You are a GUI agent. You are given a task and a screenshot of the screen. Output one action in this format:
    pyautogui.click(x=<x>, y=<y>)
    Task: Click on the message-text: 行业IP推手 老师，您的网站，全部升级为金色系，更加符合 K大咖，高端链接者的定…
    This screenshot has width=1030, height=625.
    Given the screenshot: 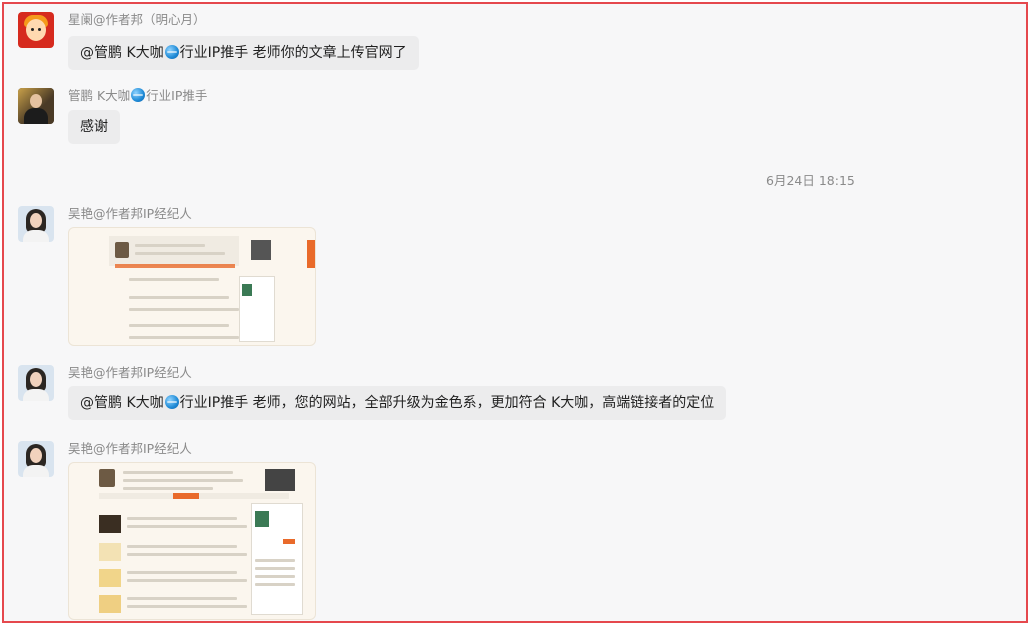 What is the action you would take?
    pyautogui.click(x=447, y=403)
    